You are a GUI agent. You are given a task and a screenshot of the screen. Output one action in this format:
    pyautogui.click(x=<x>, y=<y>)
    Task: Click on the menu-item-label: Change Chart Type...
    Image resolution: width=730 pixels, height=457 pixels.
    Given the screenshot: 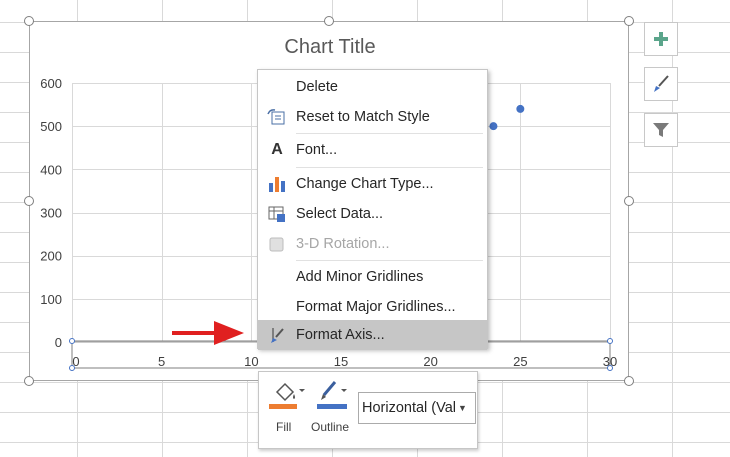 What is the action you would take?
    pyautogui.click(x=365, y=184)
    